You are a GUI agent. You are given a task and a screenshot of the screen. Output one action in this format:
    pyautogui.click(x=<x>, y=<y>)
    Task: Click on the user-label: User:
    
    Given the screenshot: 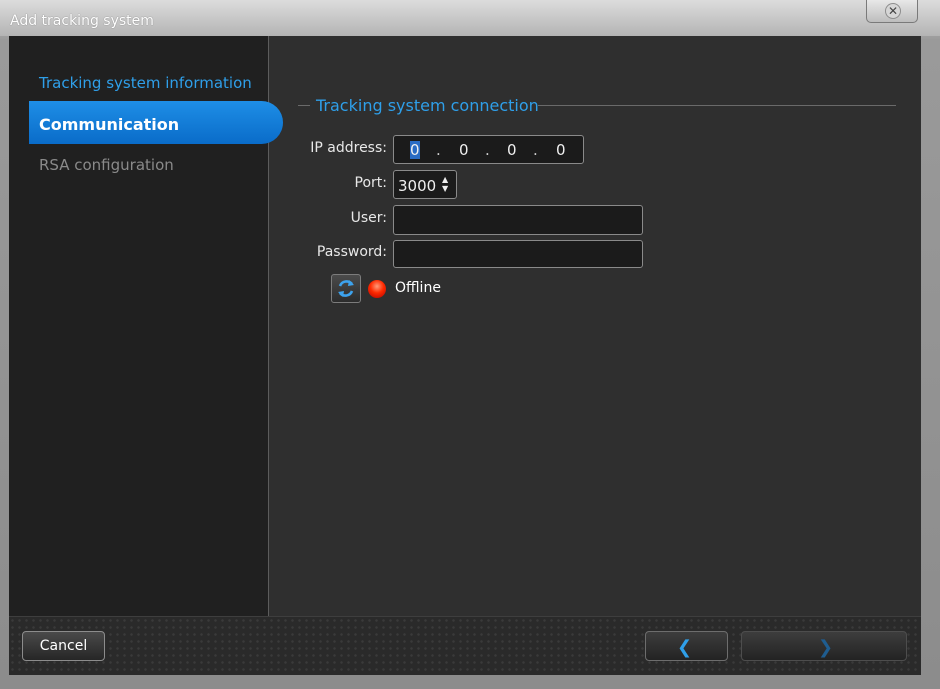 What is the action you would take?
    pyautogui.click(x=368, y=218)
    